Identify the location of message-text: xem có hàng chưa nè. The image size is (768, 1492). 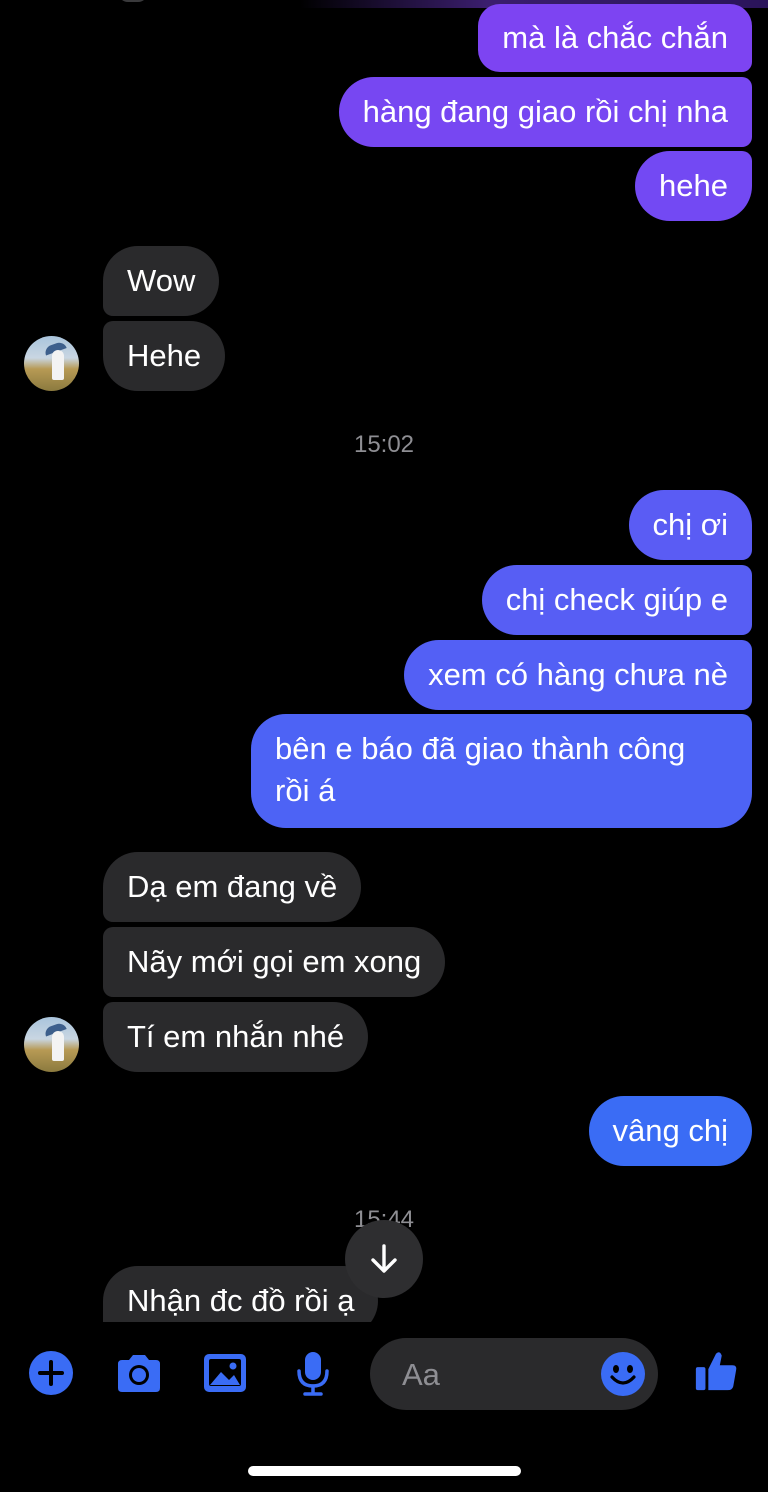
(578, 674).